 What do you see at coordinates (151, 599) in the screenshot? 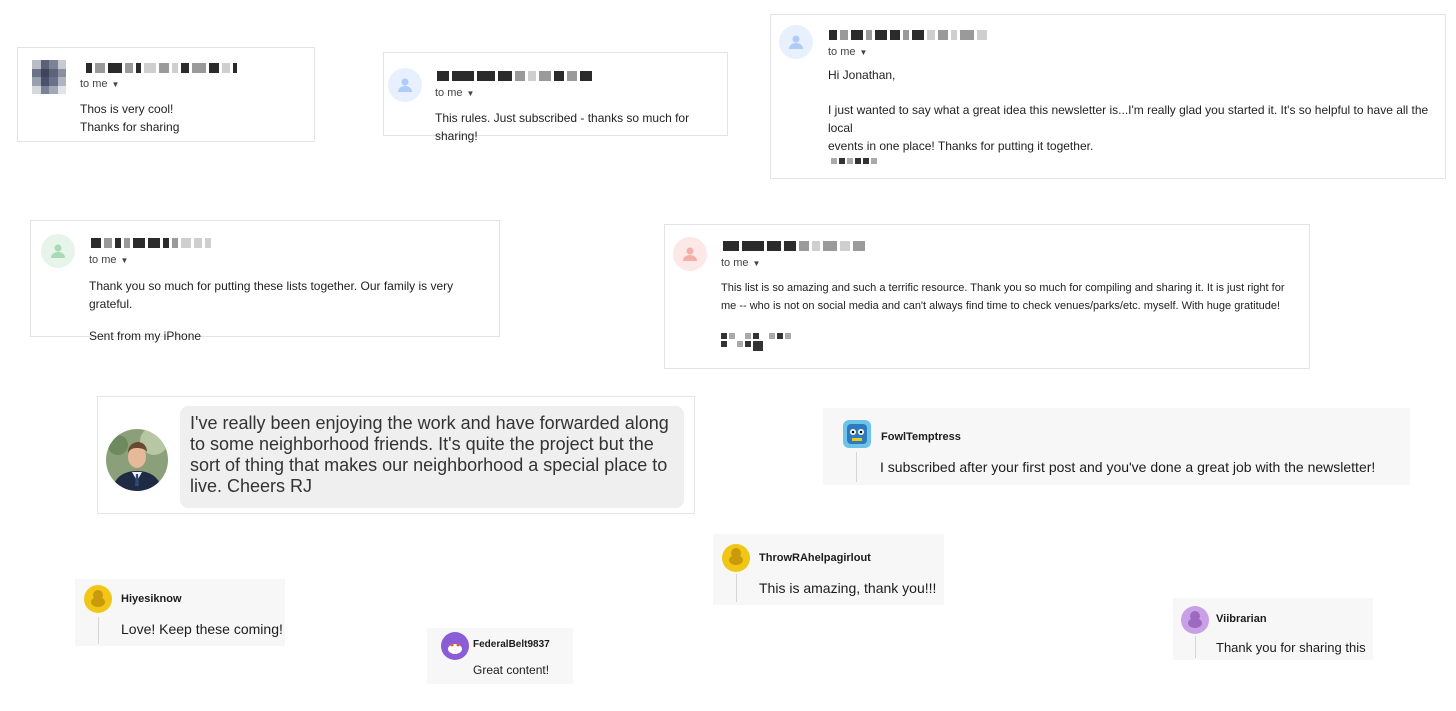
I see `reddit-username: Hiyesiknow` at bounding box center [151, 599].